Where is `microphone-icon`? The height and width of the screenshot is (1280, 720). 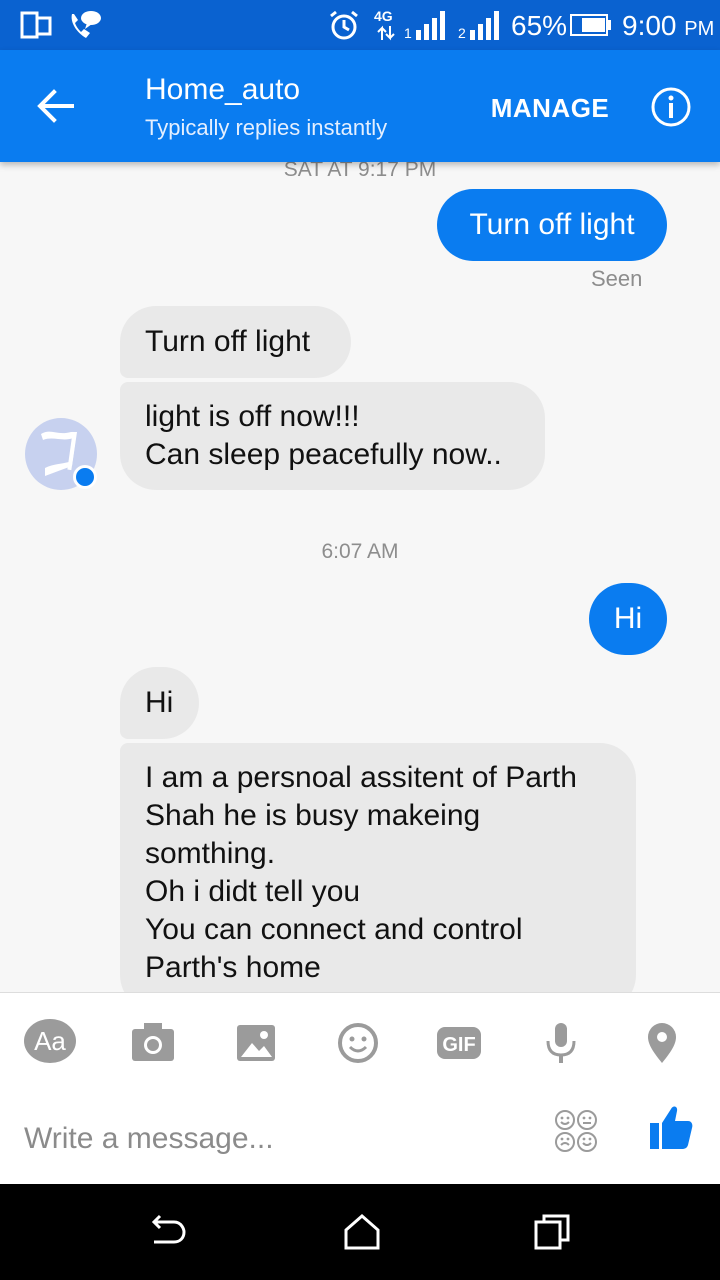 microphone-icon is located at coordinates (561, 1043).